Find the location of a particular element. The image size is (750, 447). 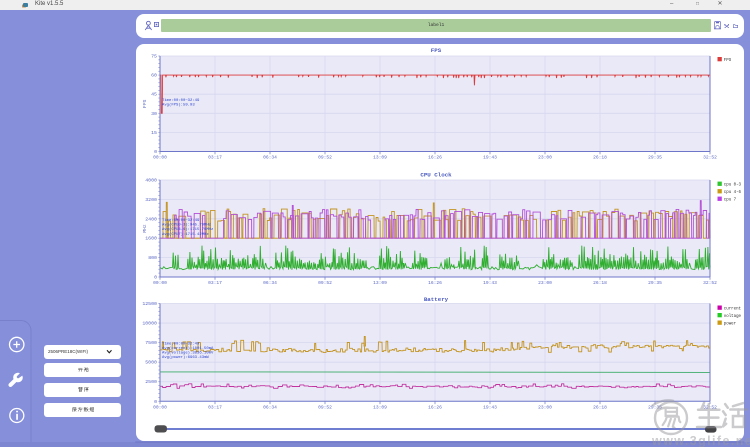

svg-text: Avg(CPU7):1715.42MHz is located at coordinates (185, 234).